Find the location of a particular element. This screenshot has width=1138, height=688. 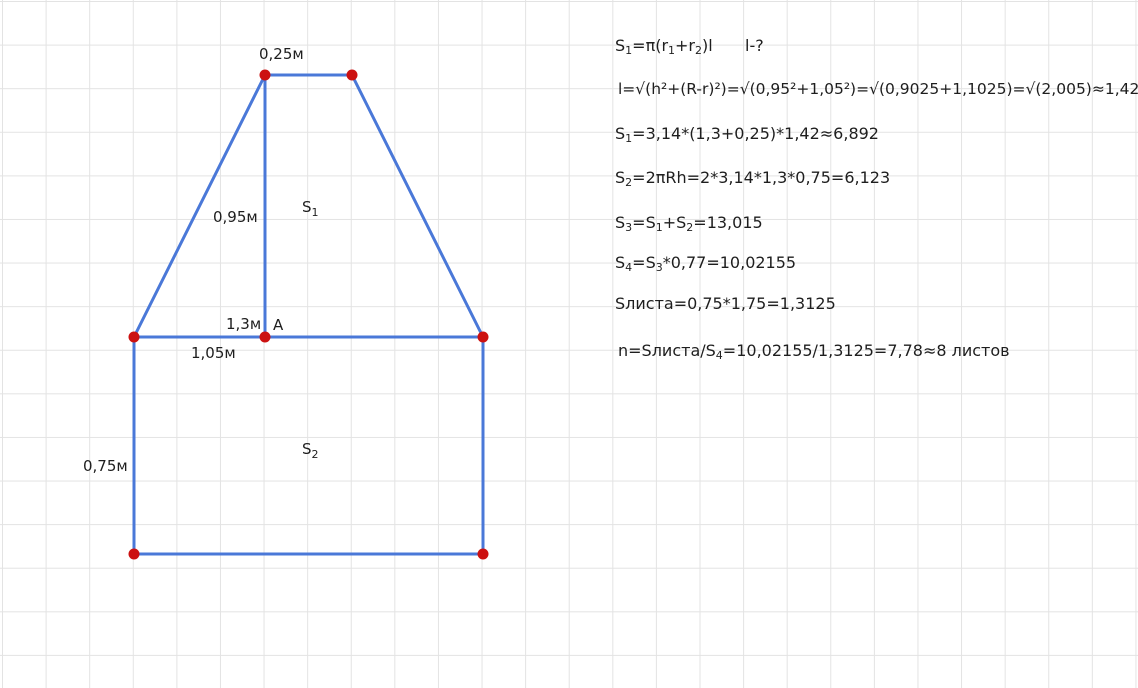

label-point-a: A is located at coordinates (278, 325).